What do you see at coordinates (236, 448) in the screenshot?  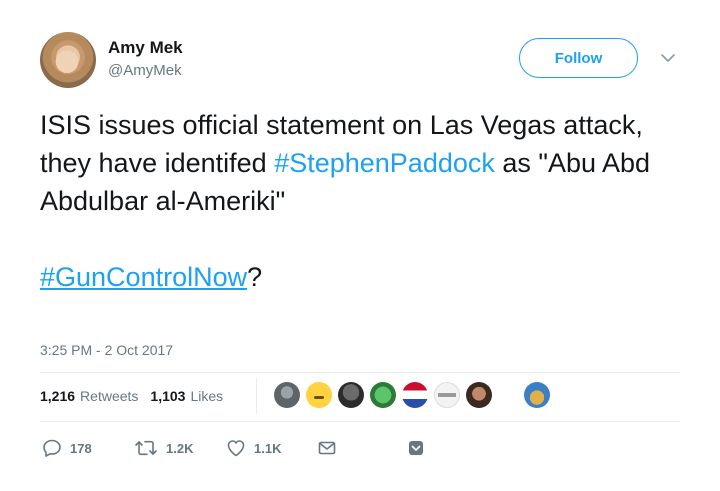 I see `heart-icon` at bounding box center [236, 448].